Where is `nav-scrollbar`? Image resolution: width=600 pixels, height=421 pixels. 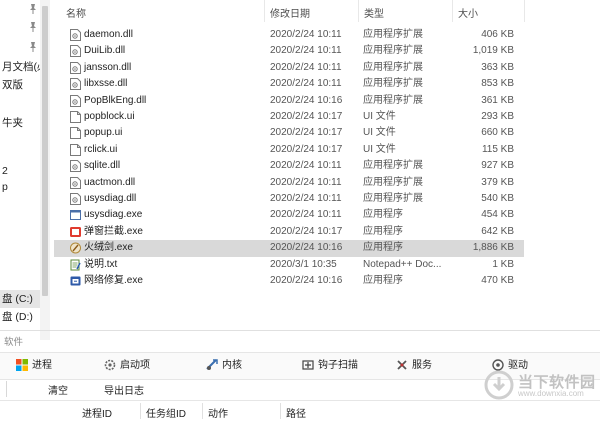 nav-scrollbar is located at coordinates (45, 170).